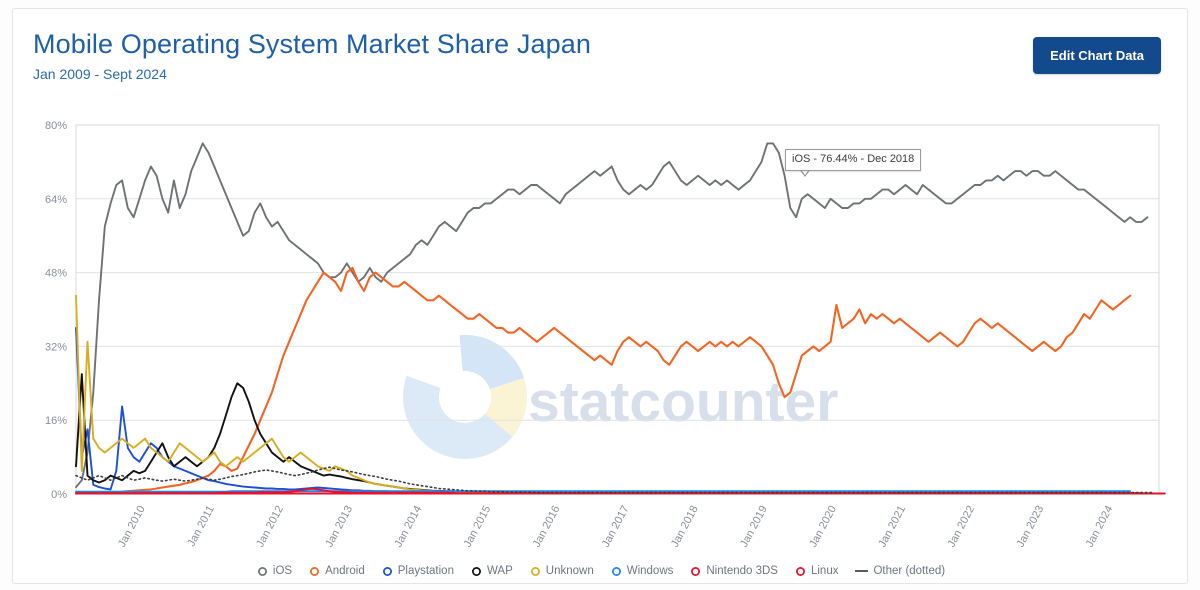 This screenshot has width=1200, height=590. Describe the element at coordinates (547, 527) in the screenshot. I see `x-axis-tick-label: Jan 2016` at that location.